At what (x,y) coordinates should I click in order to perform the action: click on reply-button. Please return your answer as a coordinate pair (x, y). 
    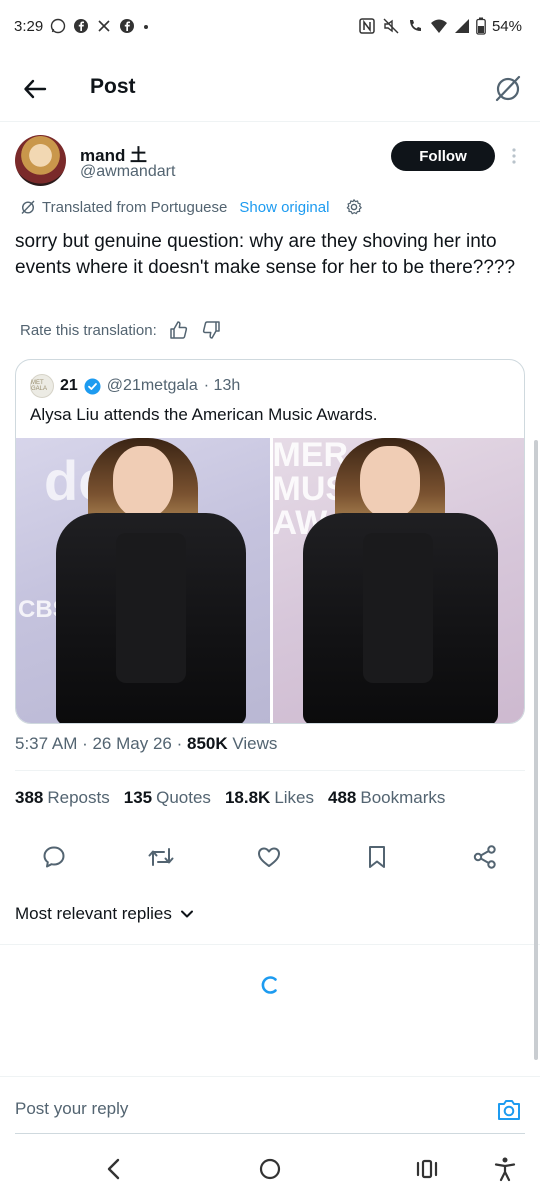
    Looking at the image, I should click on (54, 857).